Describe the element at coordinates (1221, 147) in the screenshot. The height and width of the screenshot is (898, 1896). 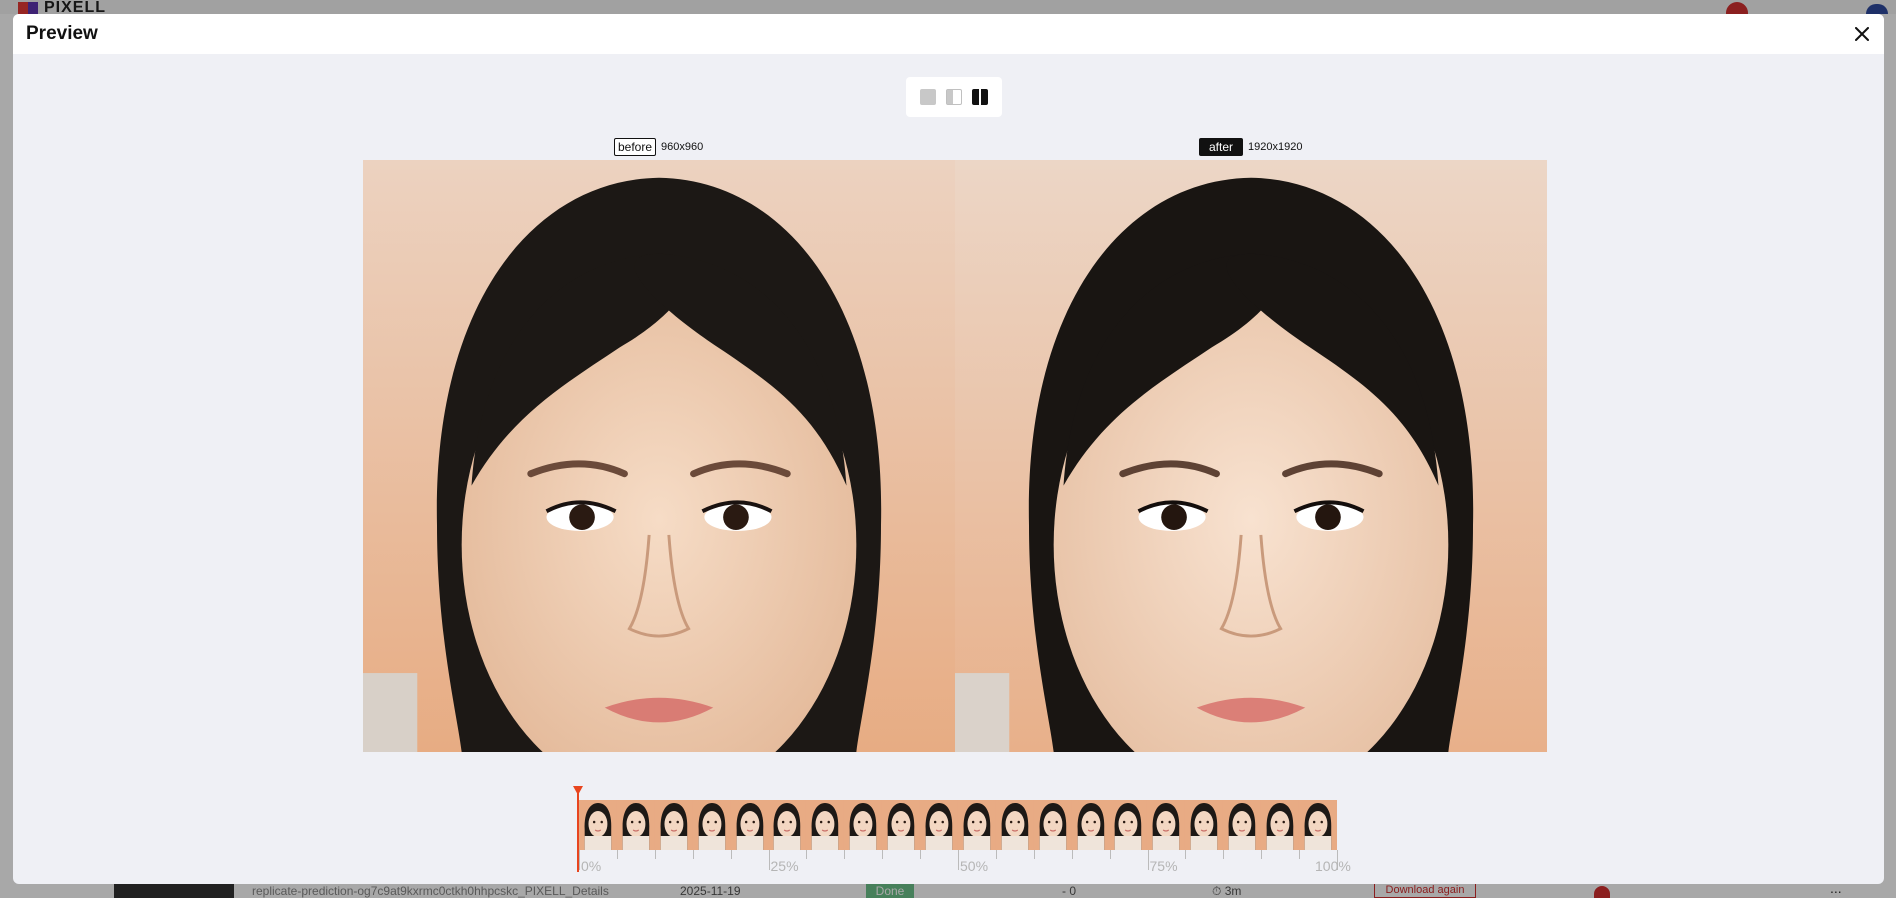
I see `after-tag: after` at that location.